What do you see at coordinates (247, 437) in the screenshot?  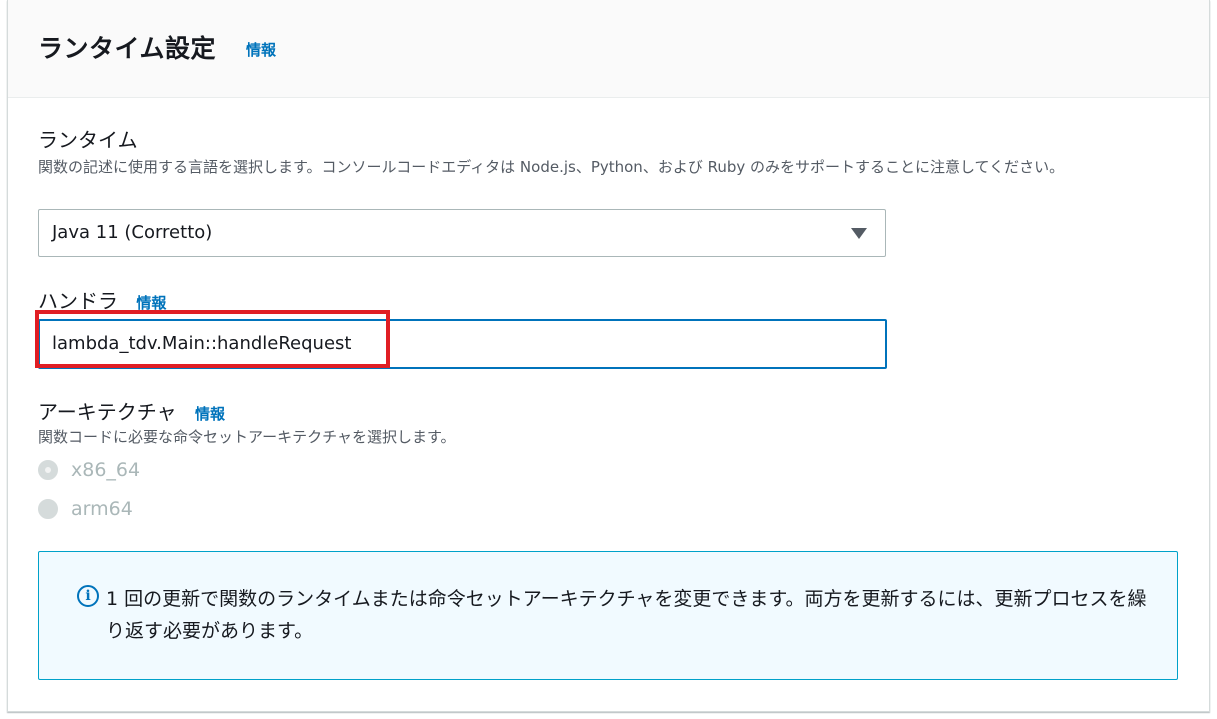 I see `architecture-description: 関数コードに必要な命令セットアーキテクチャを選択します。` at bounding box center [247, 437].